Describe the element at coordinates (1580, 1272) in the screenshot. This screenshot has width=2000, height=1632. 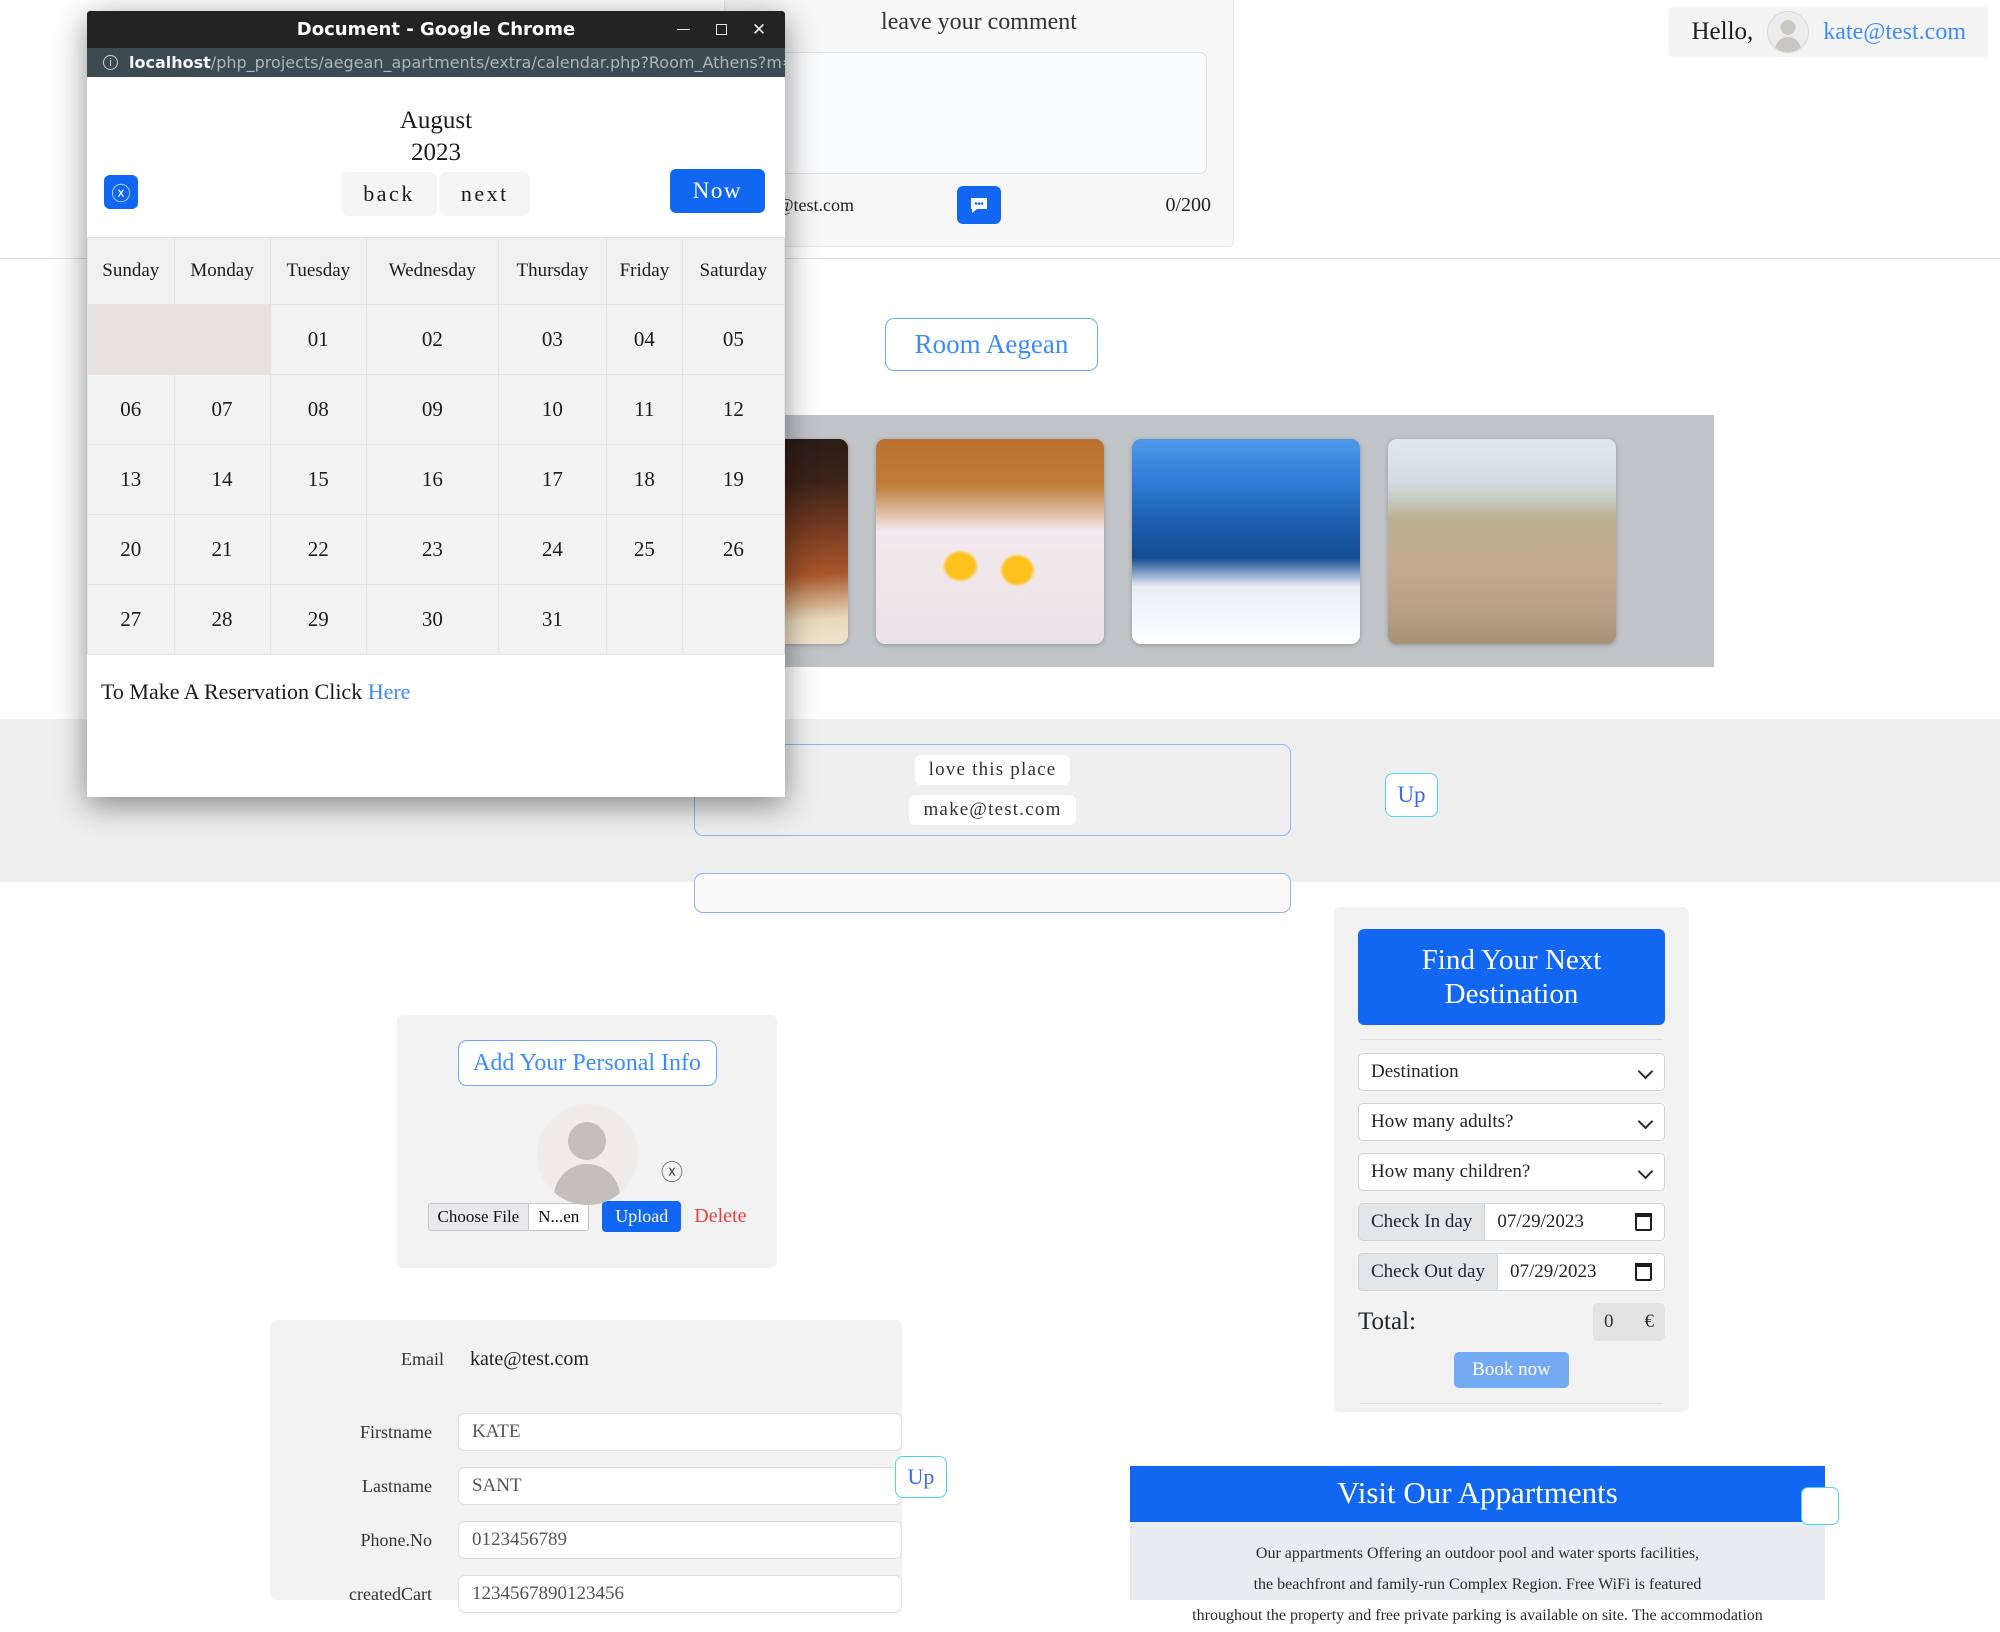
I see `checkout-date-input: 07/29/2023` at that location.